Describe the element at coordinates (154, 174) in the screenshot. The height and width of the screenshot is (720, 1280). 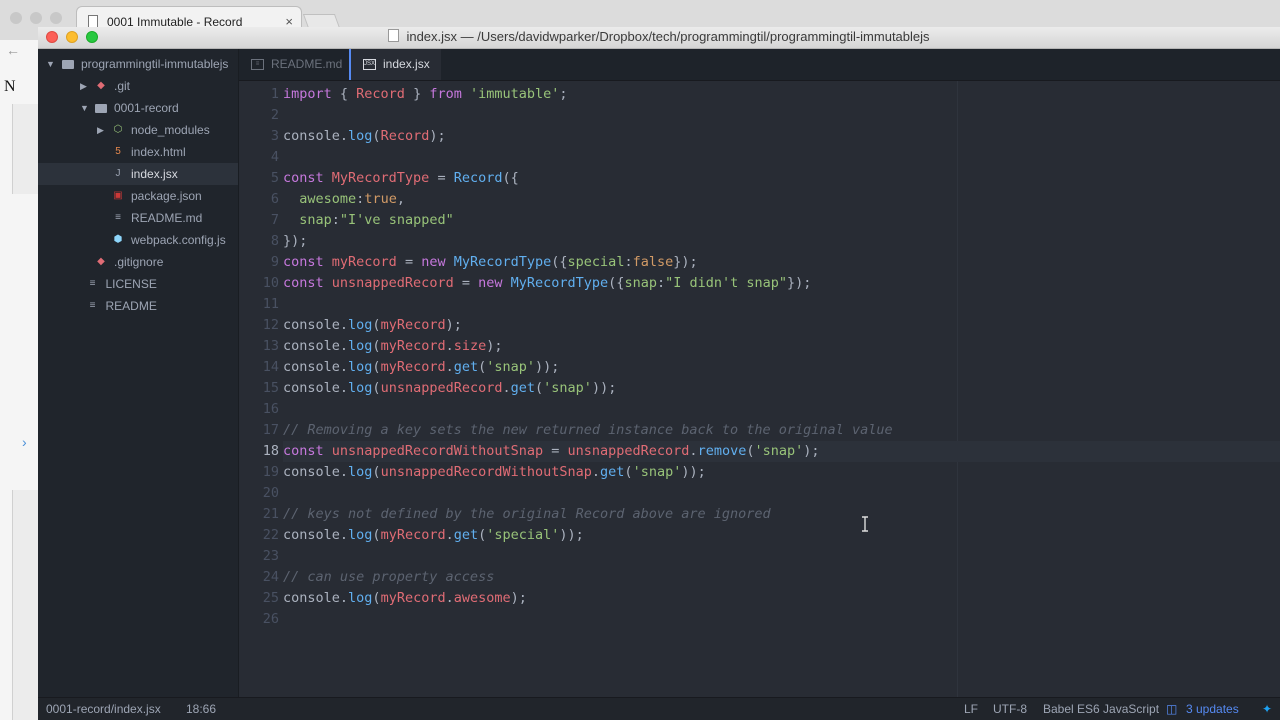
I see `tree-item-label: index.jsx` at that location.